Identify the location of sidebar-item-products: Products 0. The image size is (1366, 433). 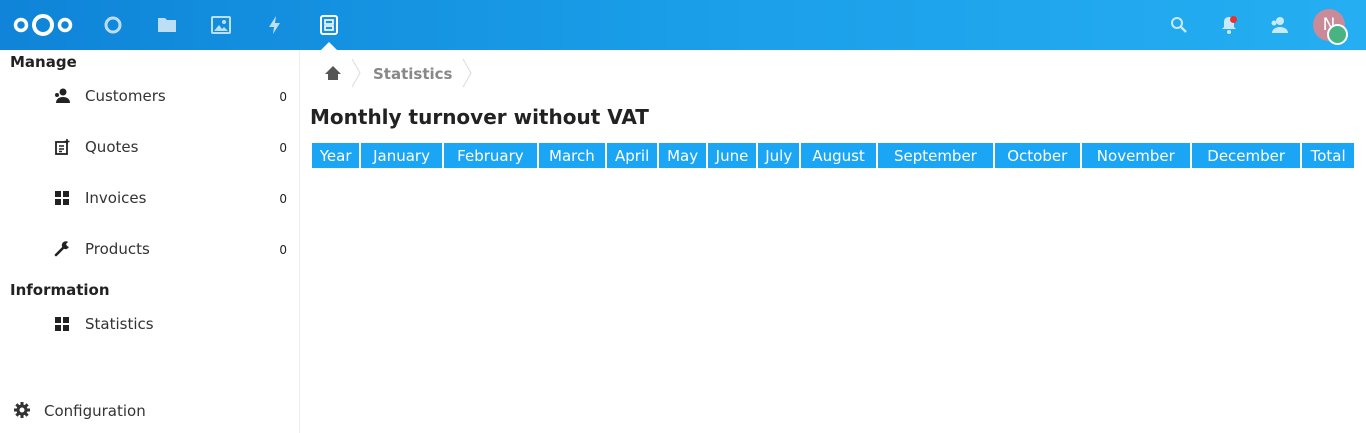
(149, 249).